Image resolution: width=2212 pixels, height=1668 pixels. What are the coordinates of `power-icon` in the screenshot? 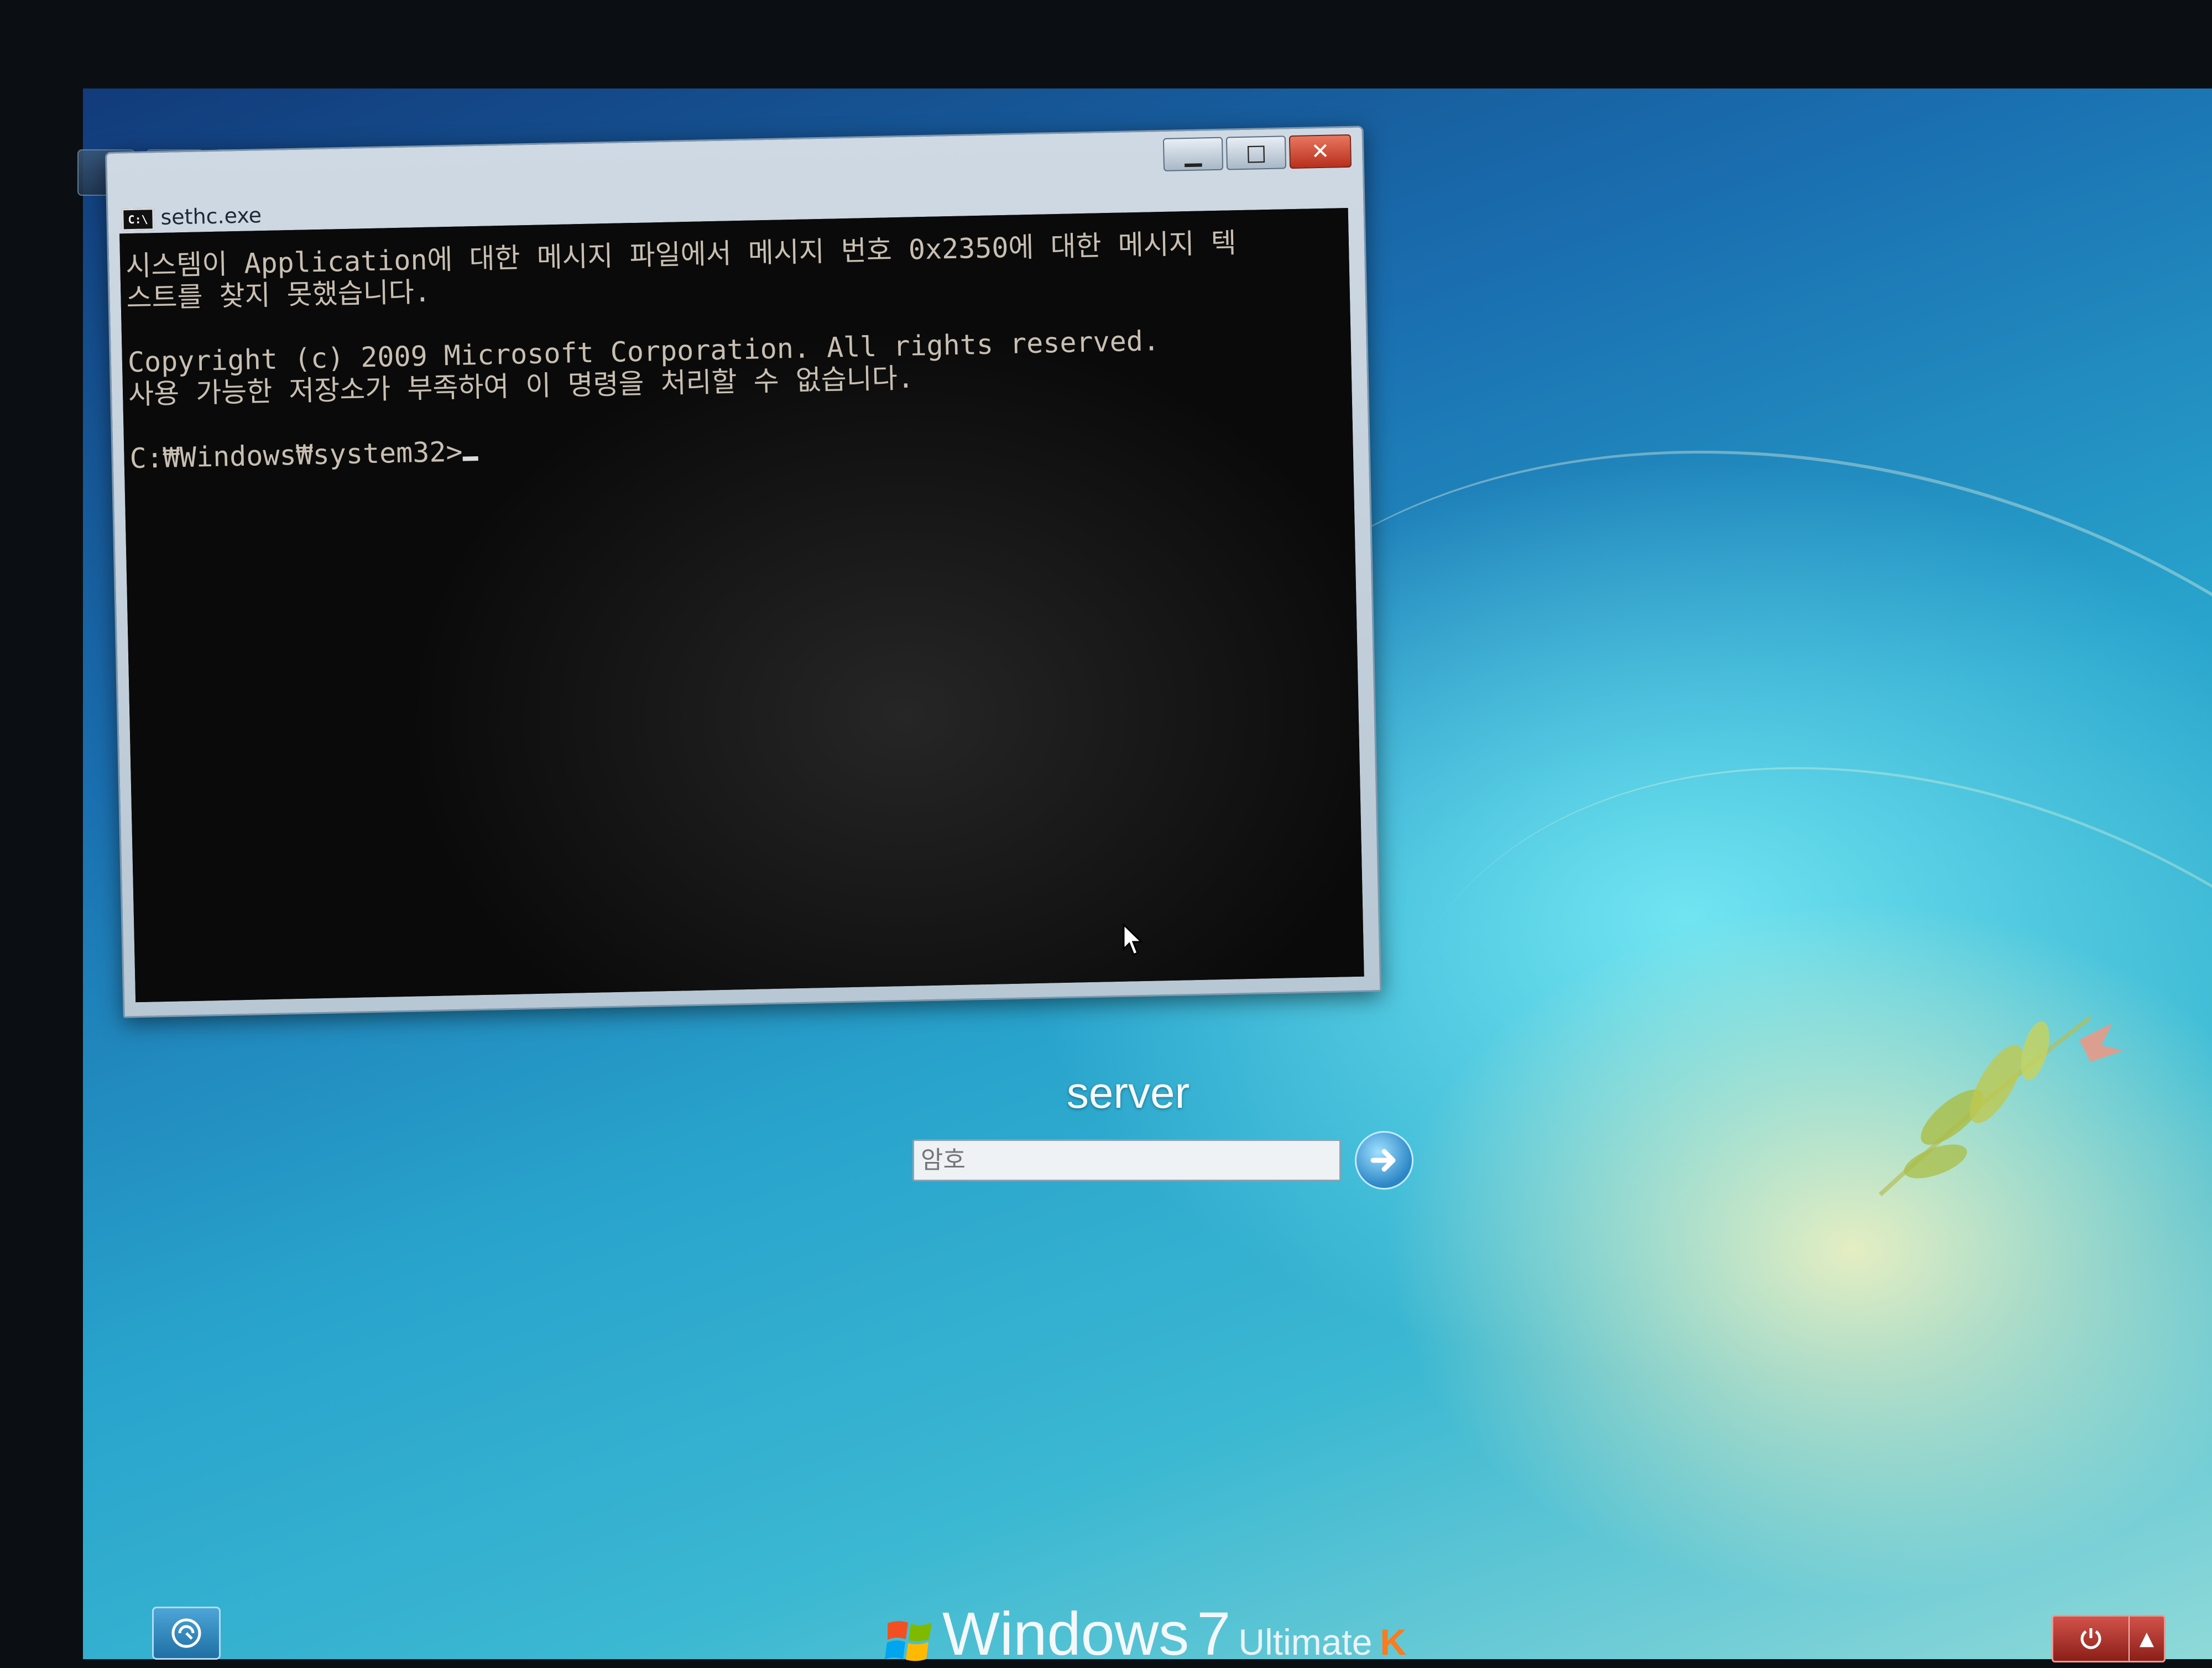 It's located at (2090, 1638).